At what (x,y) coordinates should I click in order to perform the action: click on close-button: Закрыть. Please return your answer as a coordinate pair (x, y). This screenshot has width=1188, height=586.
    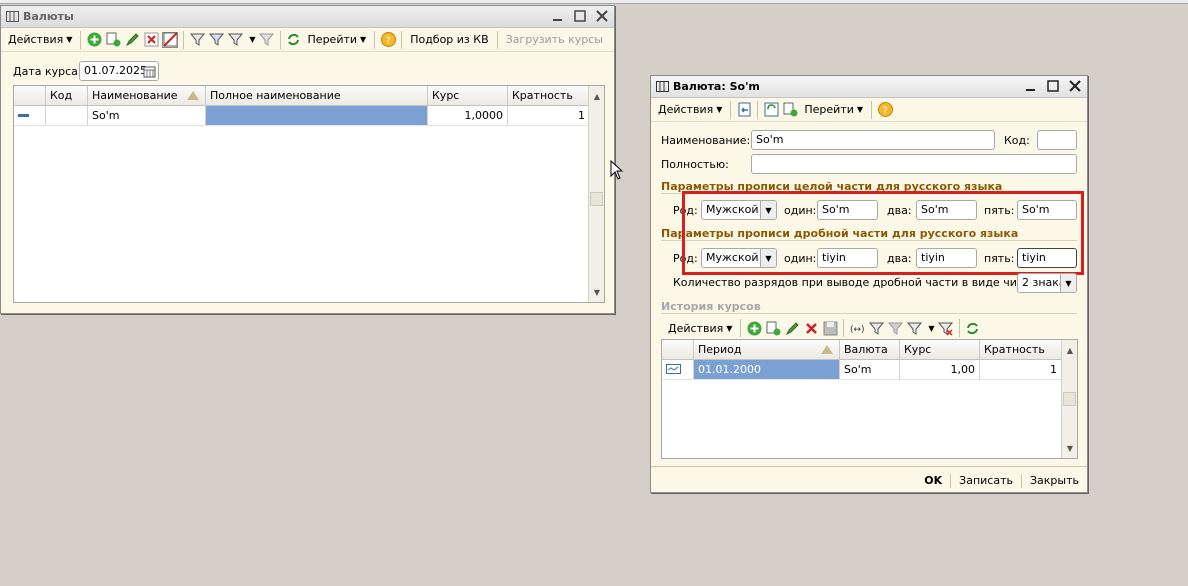
    Looking at the image, I should click on (1051, 481).